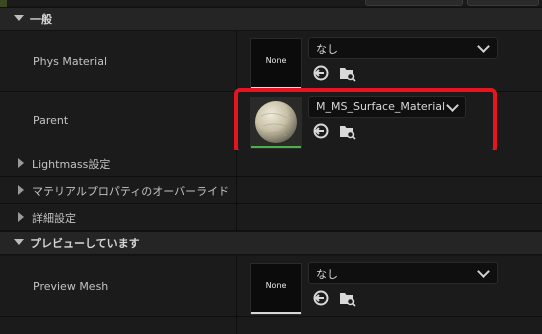 This screenshot has width=542, height=334. What do you see at coordinates (403, 48) in the screenshot?
I see `asset-picker-combo: なし` at bounding box center [403, 48].